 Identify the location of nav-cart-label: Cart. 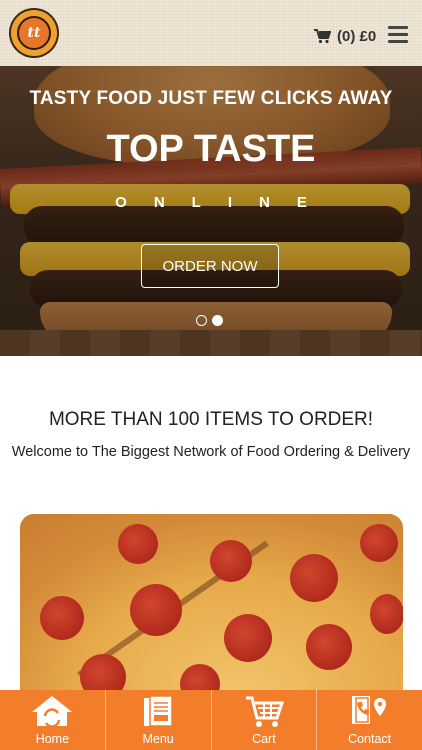
(264, 739).